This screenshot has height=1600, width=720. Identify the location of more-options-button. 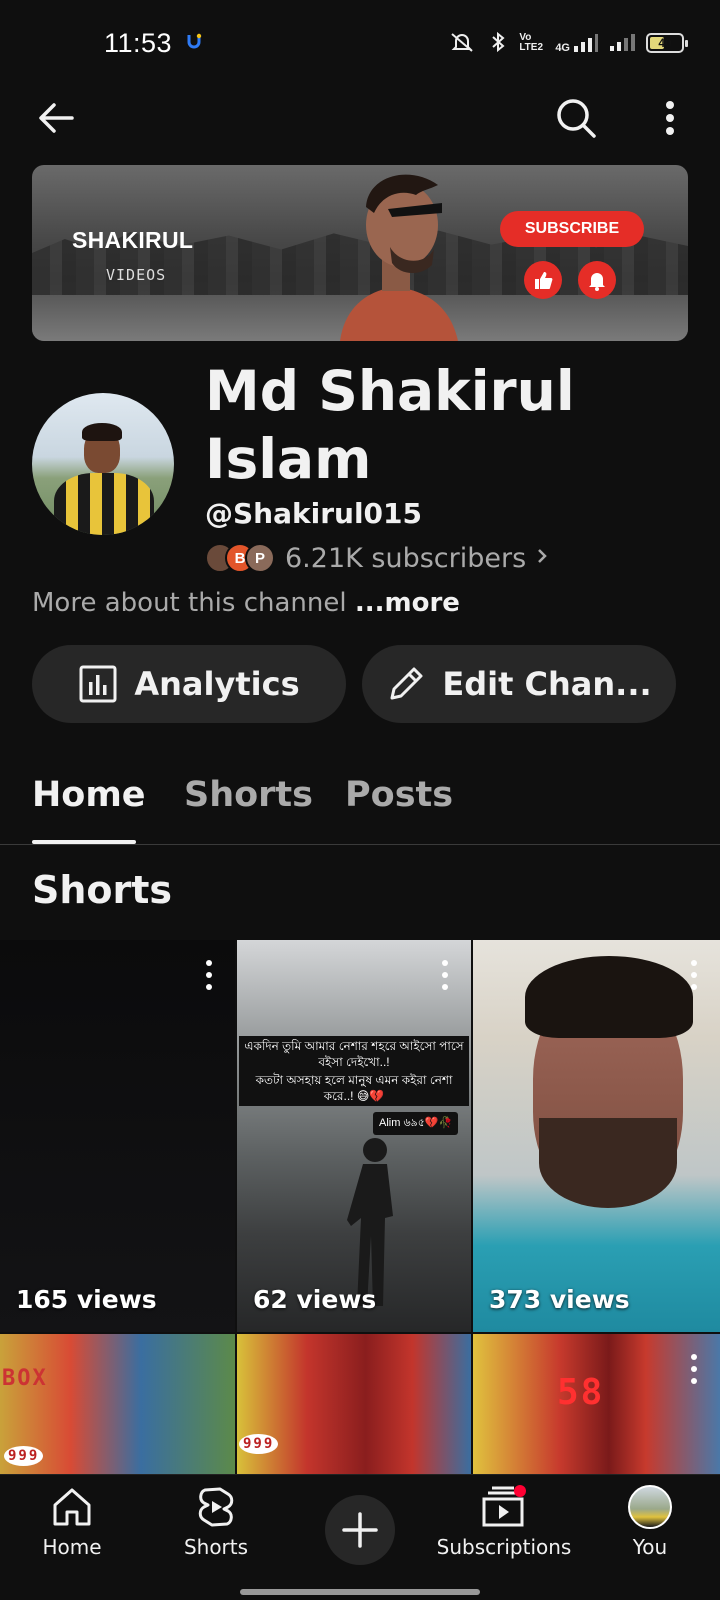
(670, 118).